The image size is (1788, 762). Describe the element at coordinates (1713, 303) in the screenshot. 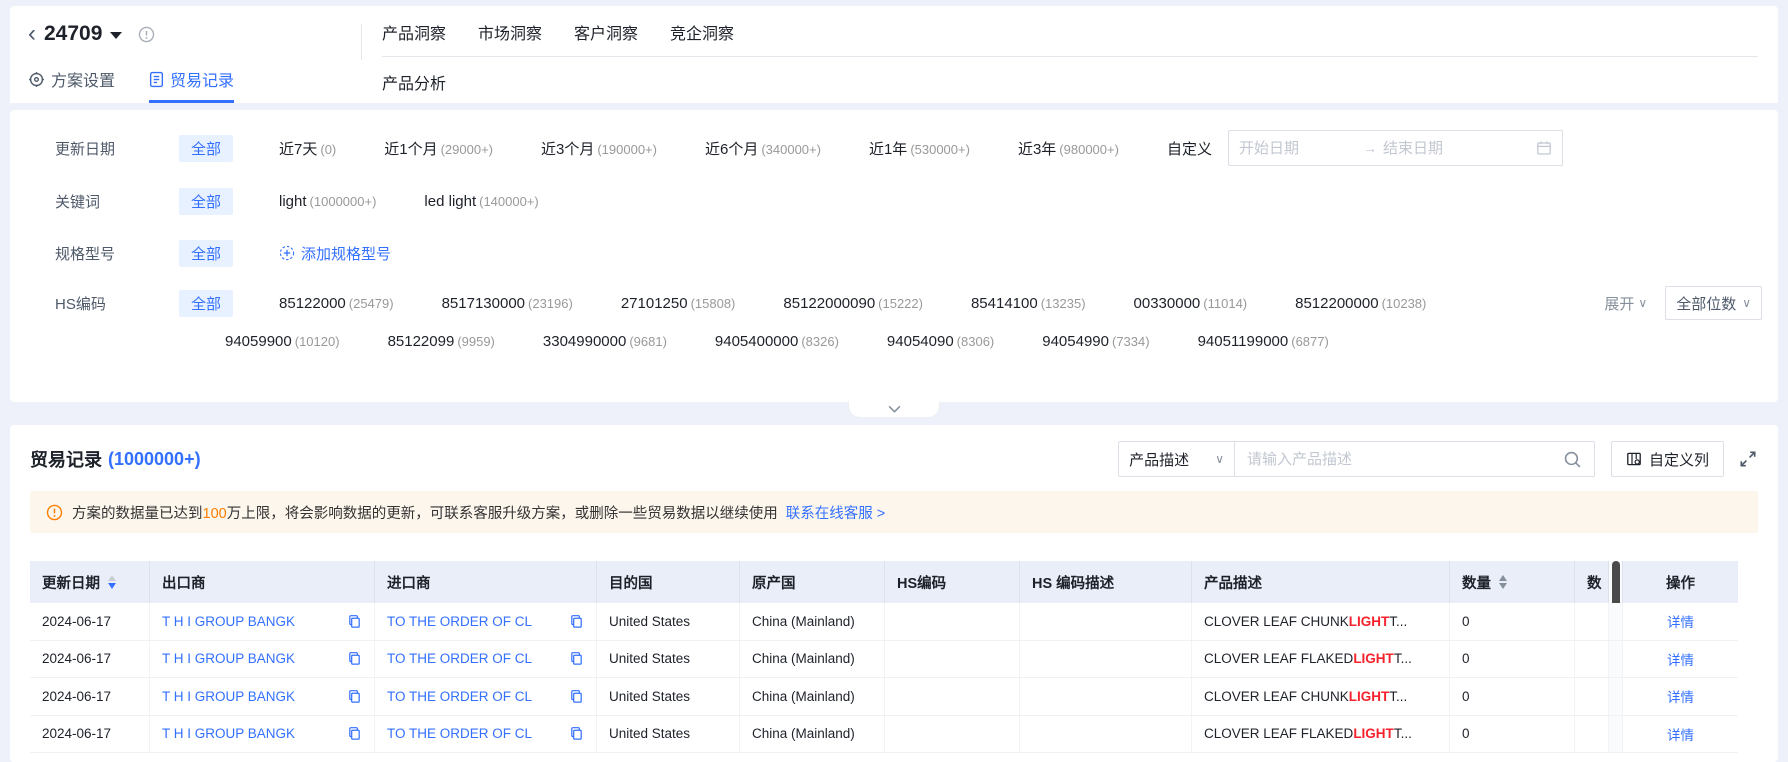

I see `digits-select: 全部位数 ∨` at that location.